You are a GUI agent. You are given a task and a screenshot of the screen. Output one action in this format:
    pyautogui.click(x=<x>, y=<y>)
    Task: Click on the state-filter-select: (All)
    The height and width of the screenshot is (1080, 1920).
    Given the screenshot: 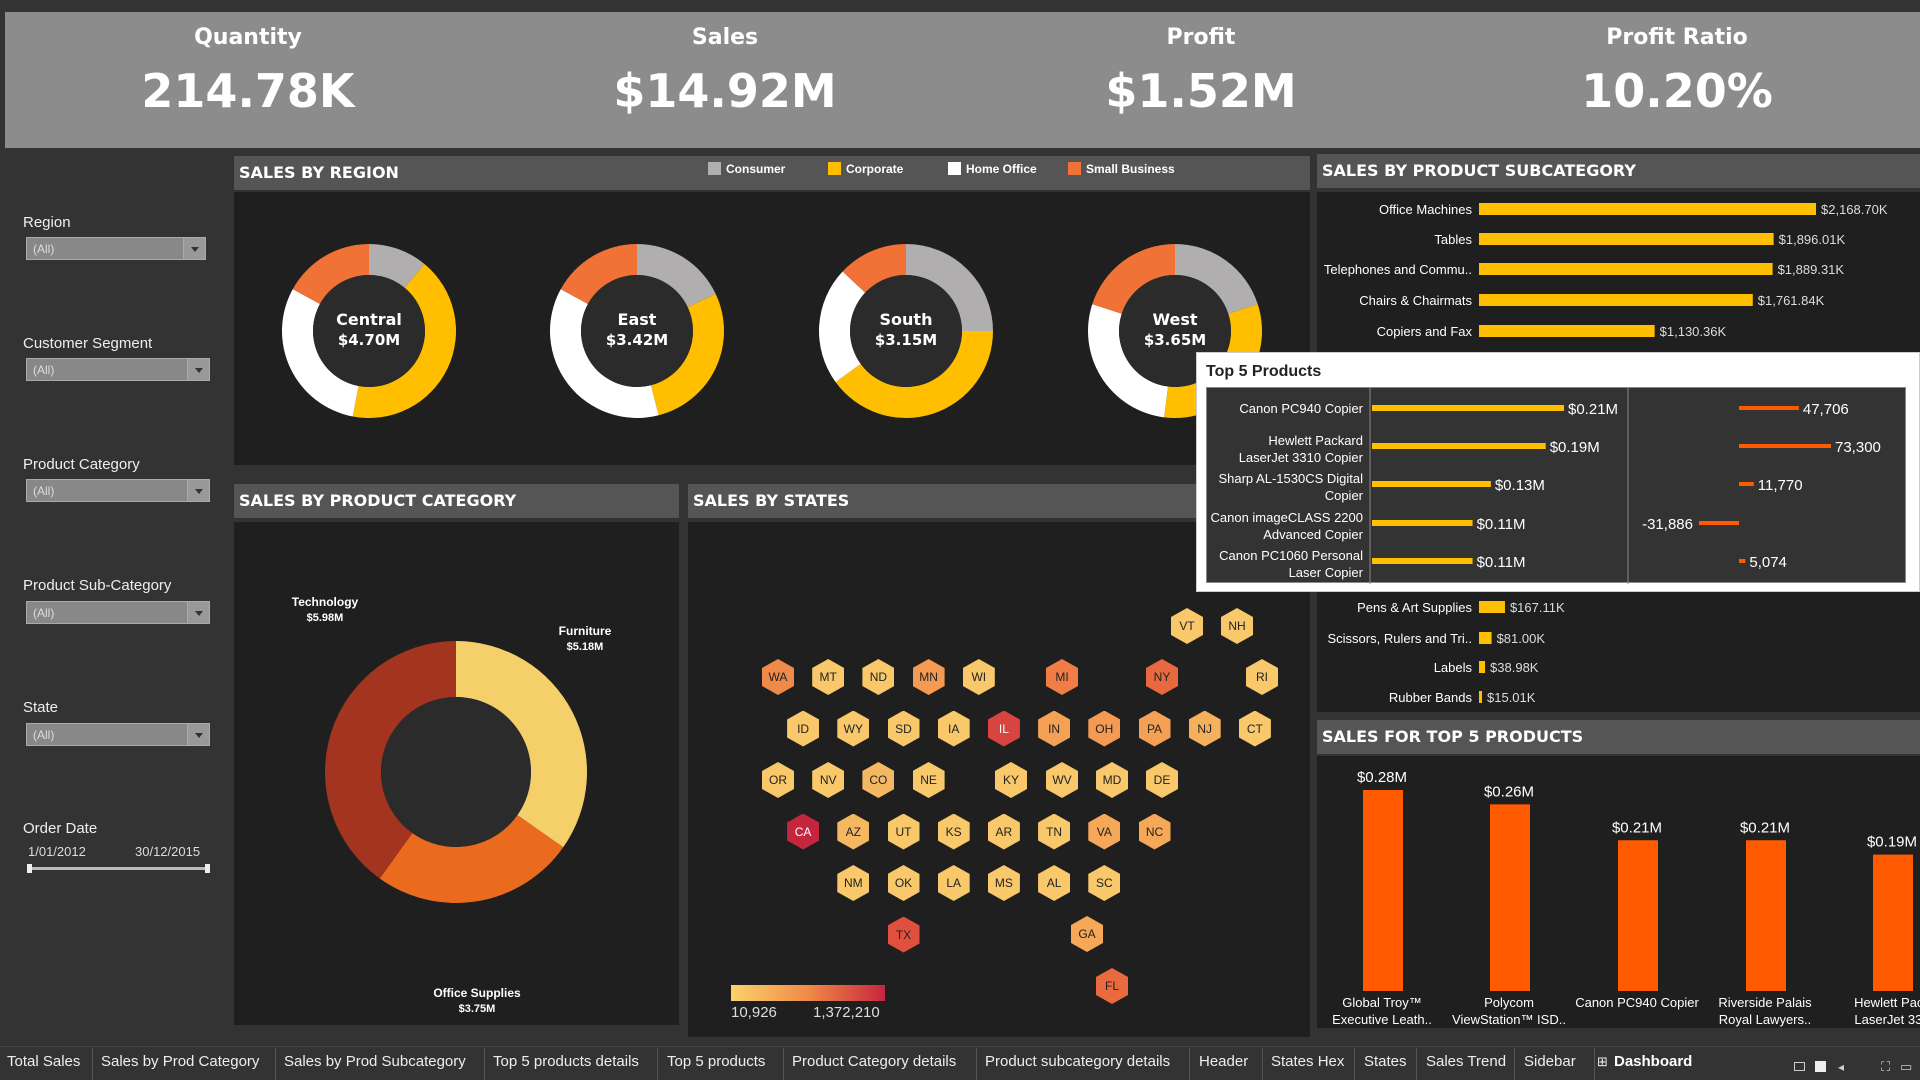 What is the action you would take?
    pyautogui.click(x=118, y=734)
    